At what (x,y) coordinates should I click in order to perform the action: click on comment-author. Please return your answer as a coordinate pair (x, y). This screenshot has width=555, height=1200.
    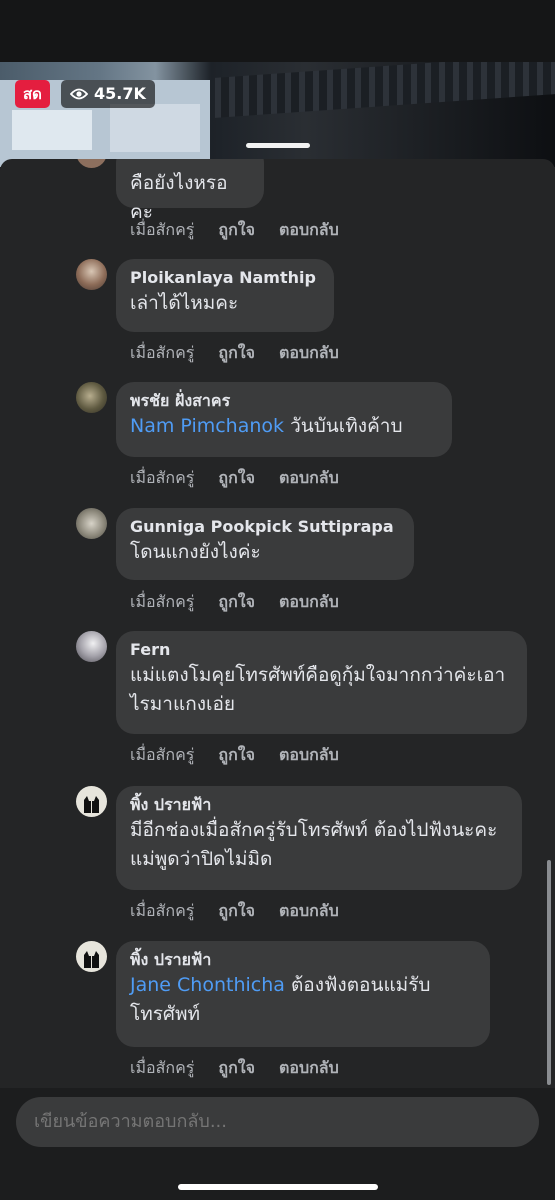
    Looking at the image, I should click on (190, 164).